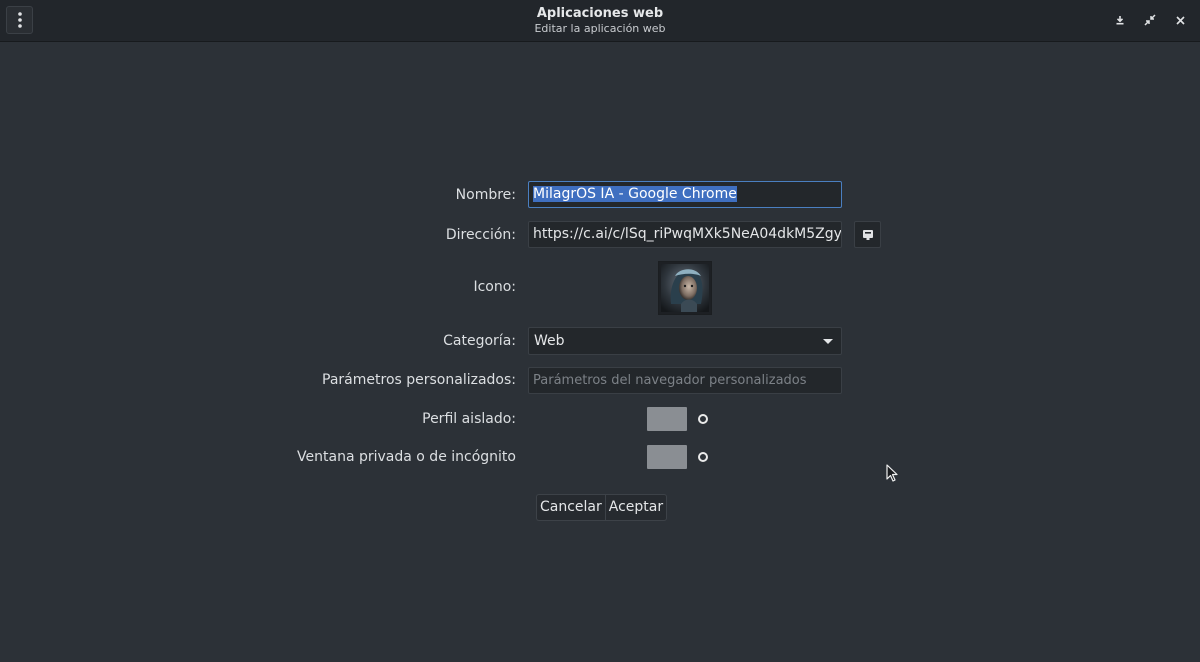 The width and height of the screenshot is (1200, 662). What do you see at coordinates (494, 287) in the screenshot?
I see `icon-label: Icono:` at bounding box center [494, 287].